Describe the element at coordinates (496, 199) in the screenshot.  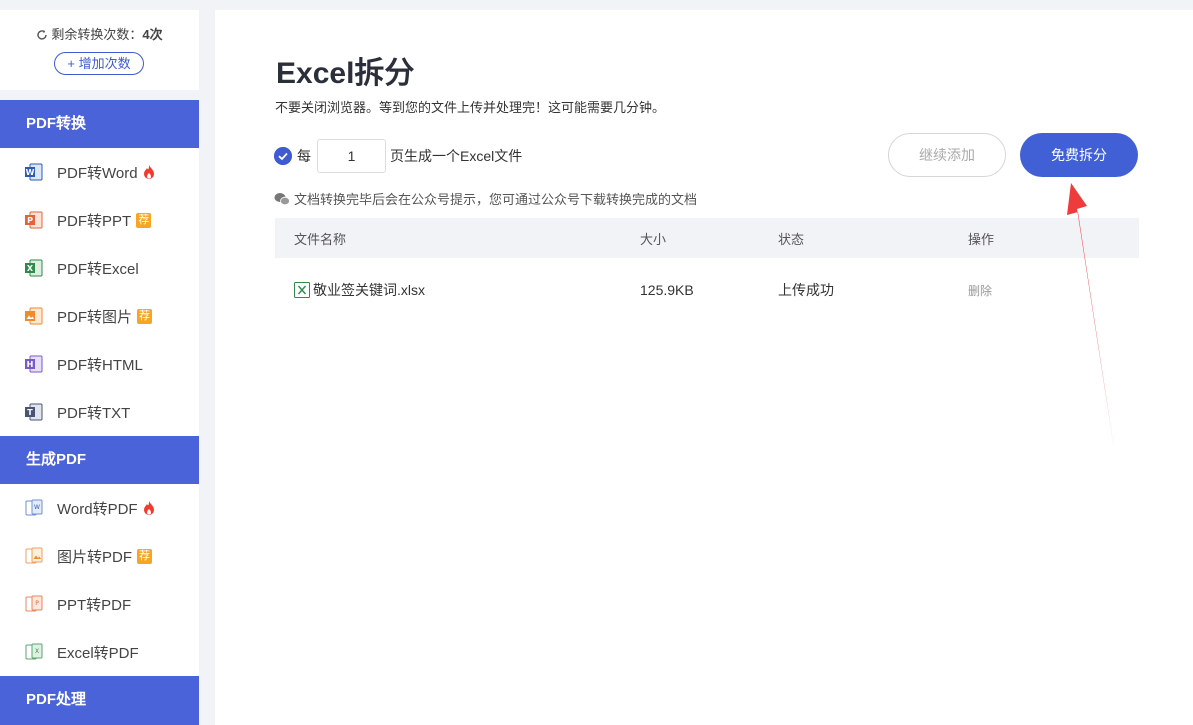
I see `hint-text: 文档转换完毕后会在公众号提示，您可通过公众号下载转换完成的文档` at that location.